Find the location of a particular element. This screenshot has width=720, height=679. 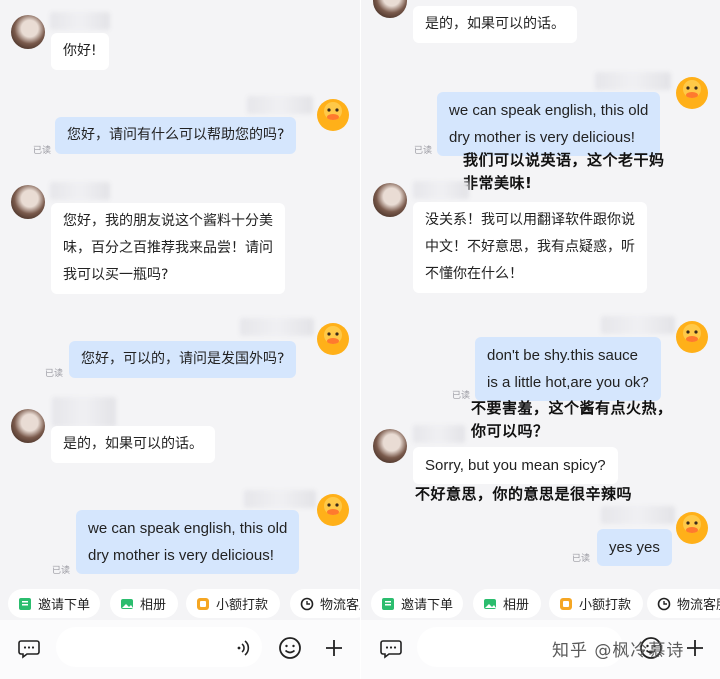

message-line: don't be shy.this sauce is located at coordinates (563, 355).